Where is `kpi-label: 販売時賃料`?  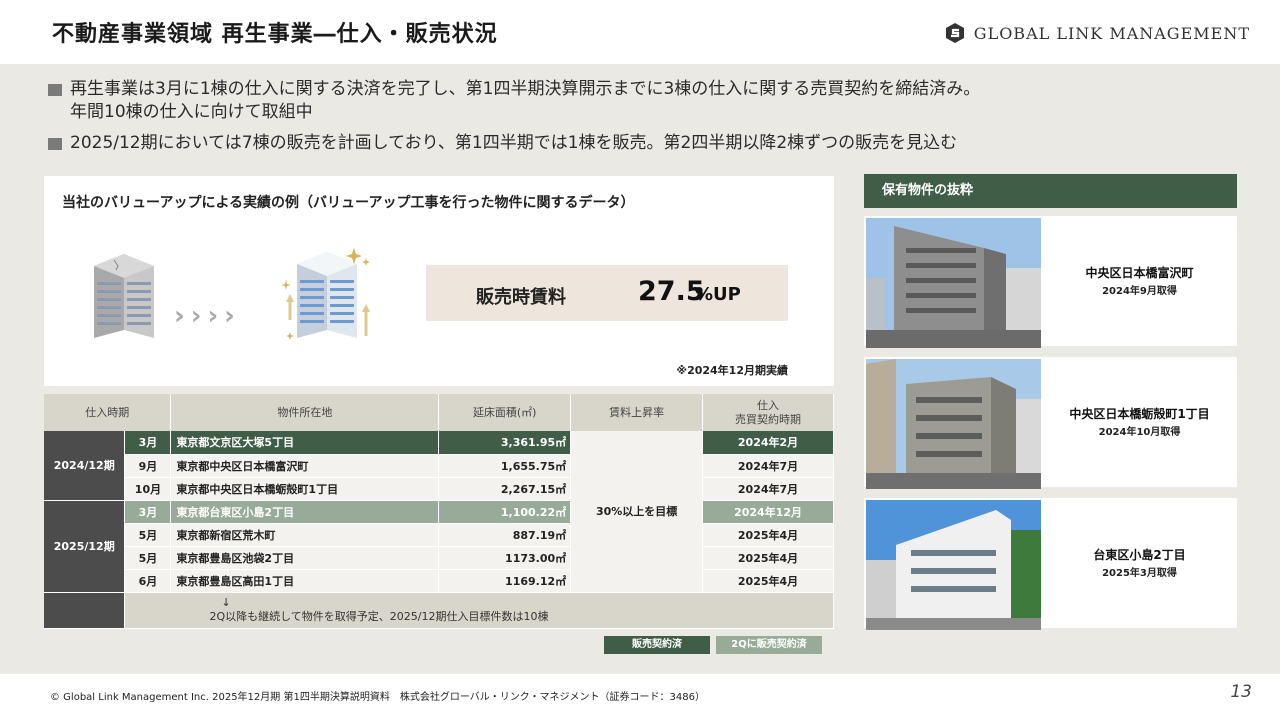
kpi-label: 販売時賃料 is located at coordinates (521, 297).